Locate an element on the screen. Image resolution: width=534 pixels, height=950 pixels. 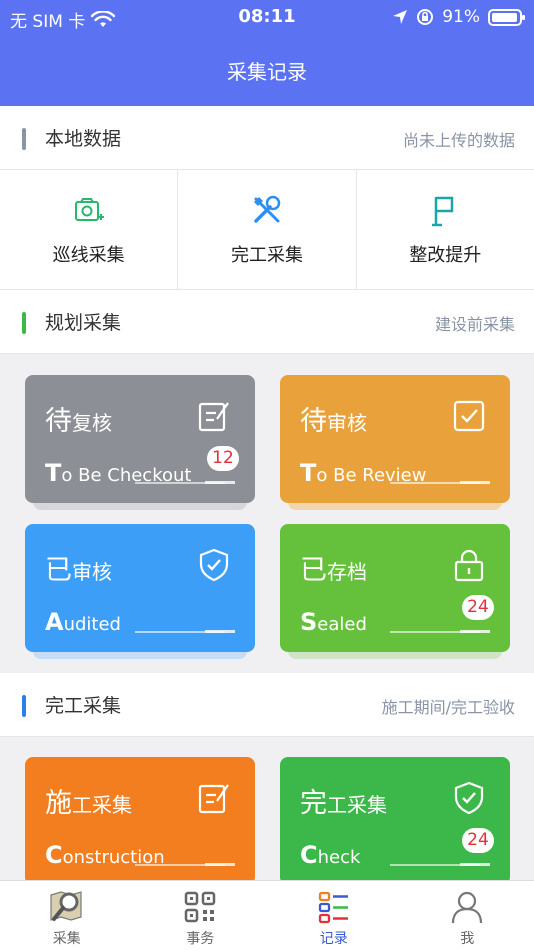
card-title: 待审核 is located at coordinates (333, 421).